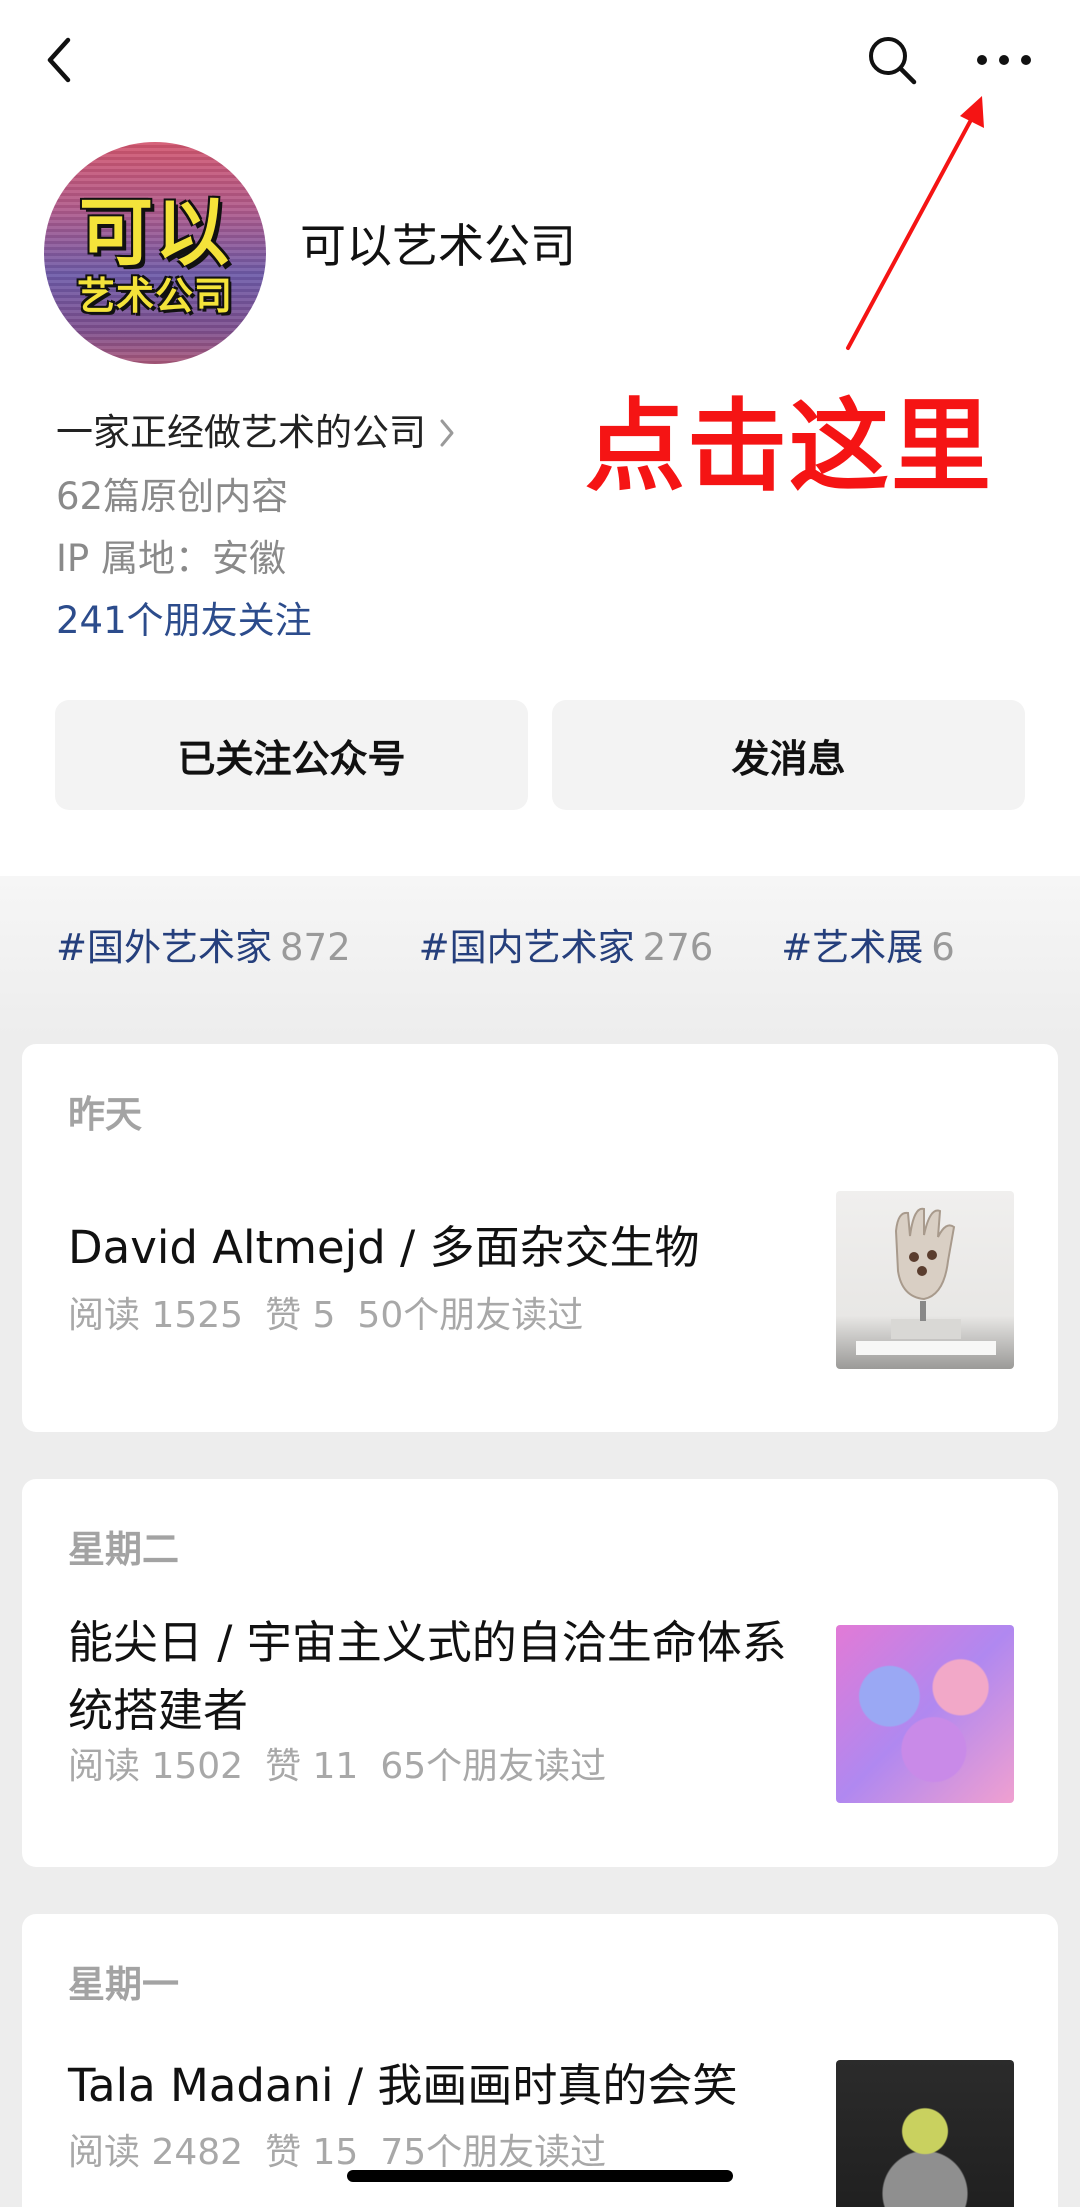  What do you see at coordinates (171, 558) in the screenshot?
I see `ip-location: IP 属地：安徽` at bounding box center [171, 558].